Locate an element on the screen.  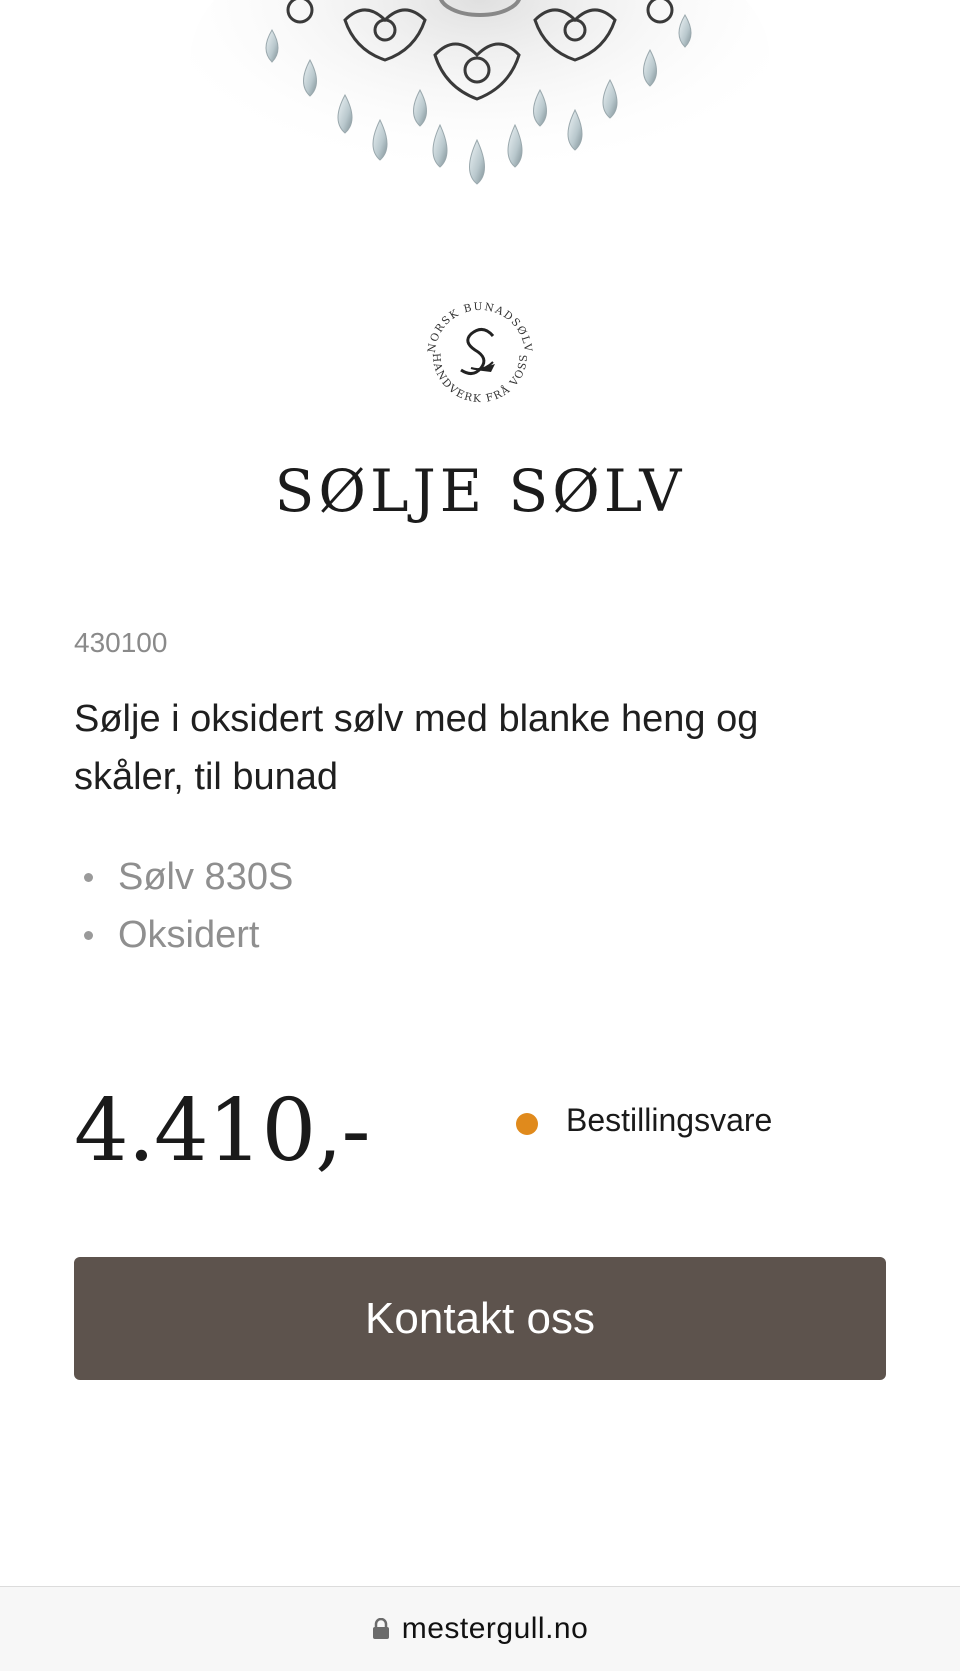
feature-item: Oksidert is located at coordinates (183, 935).